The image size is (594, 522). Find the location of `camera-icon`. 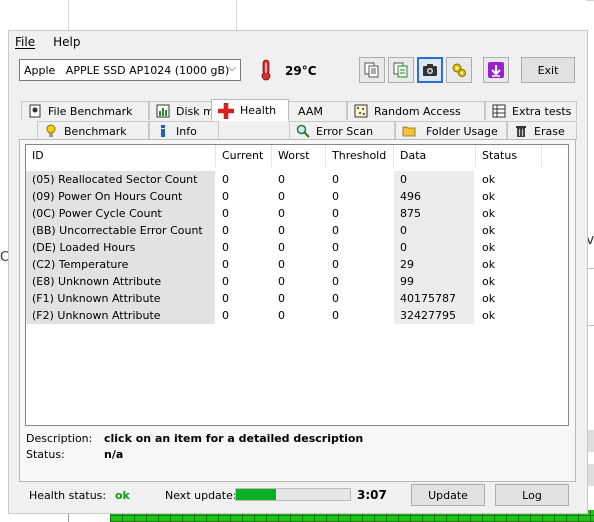

camera-icon is located at coordinates (430, 70).